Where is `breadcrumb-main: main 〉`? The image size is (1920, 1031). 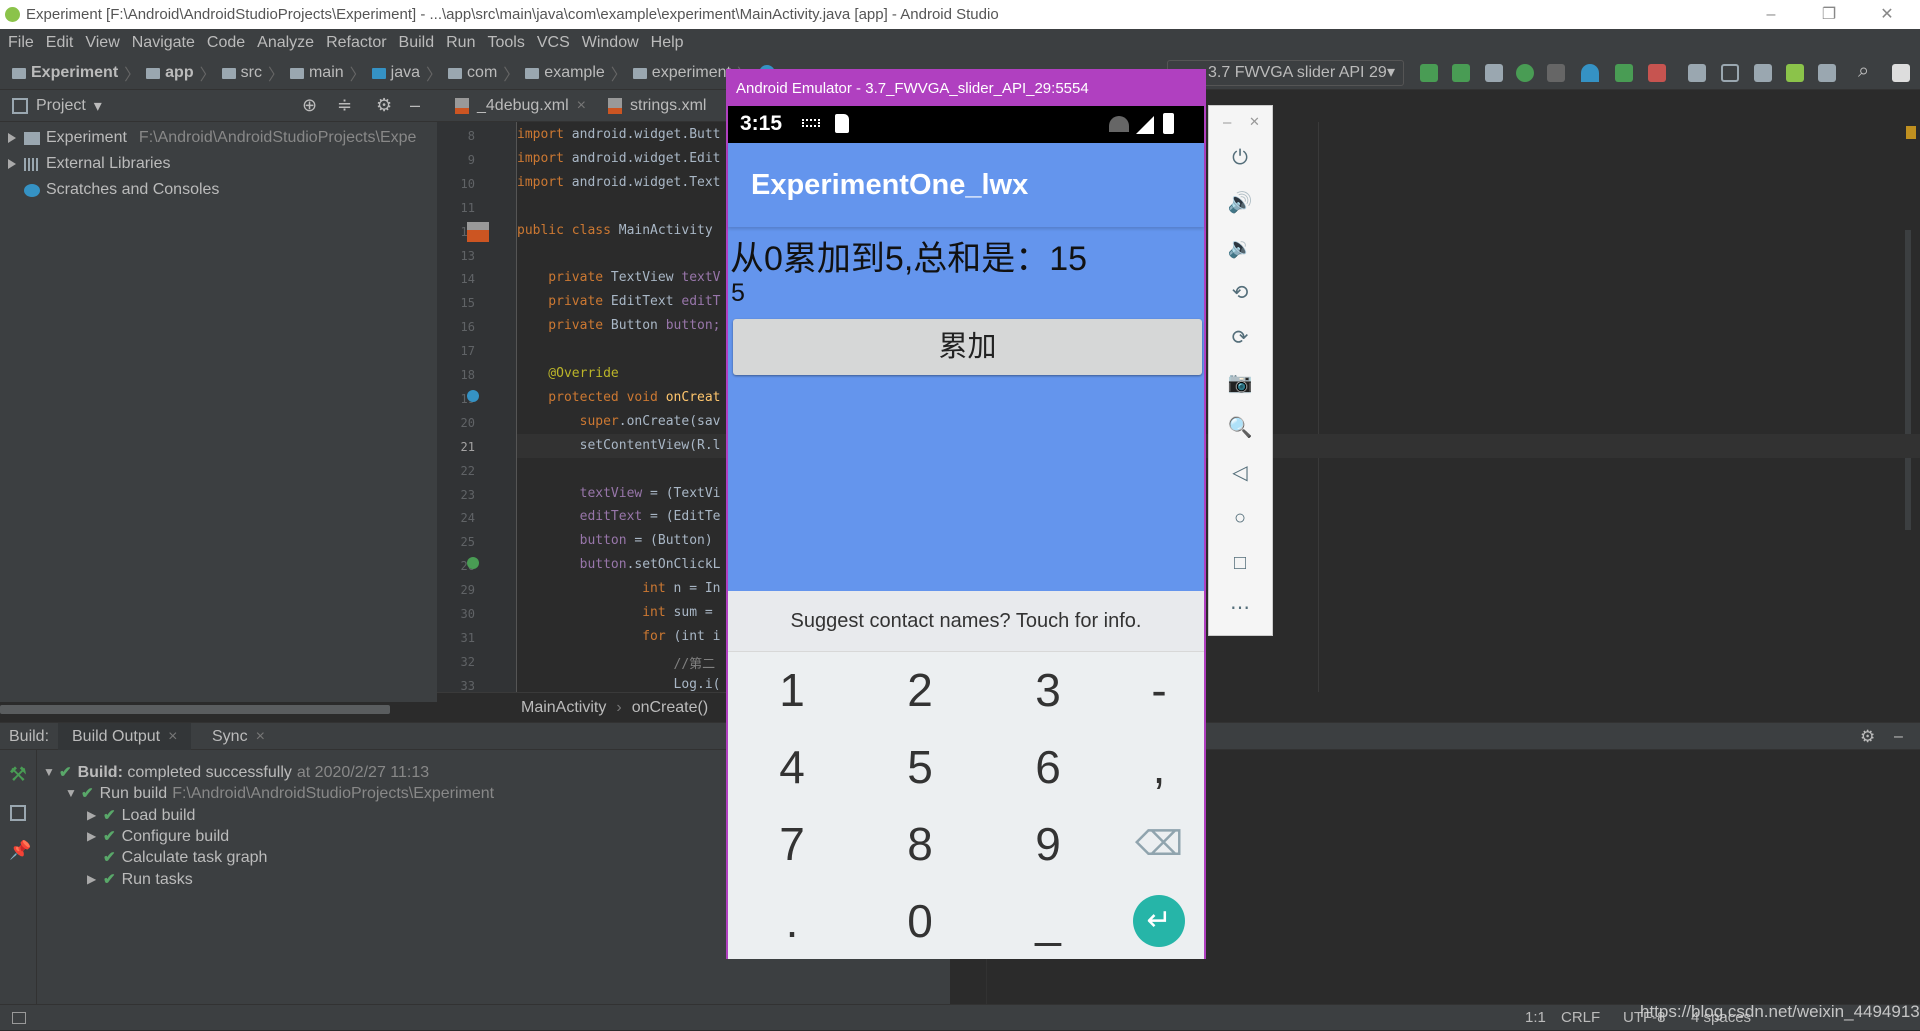 breadcrumb-main: main 〉 is located at coordinates (327, 73).